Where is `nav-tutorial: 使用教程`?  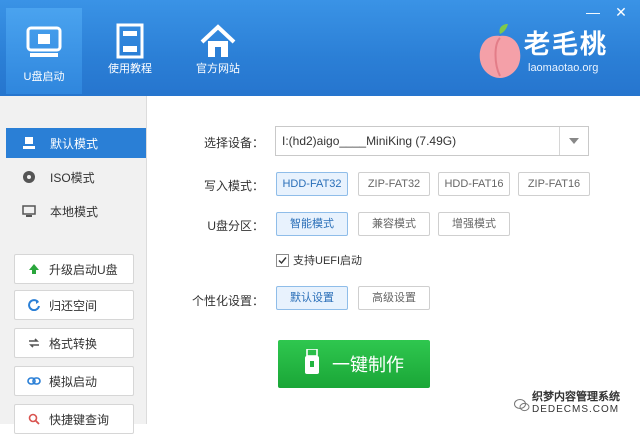 nav-tutorial: 使用教程 is located at coordinates (130, 51).